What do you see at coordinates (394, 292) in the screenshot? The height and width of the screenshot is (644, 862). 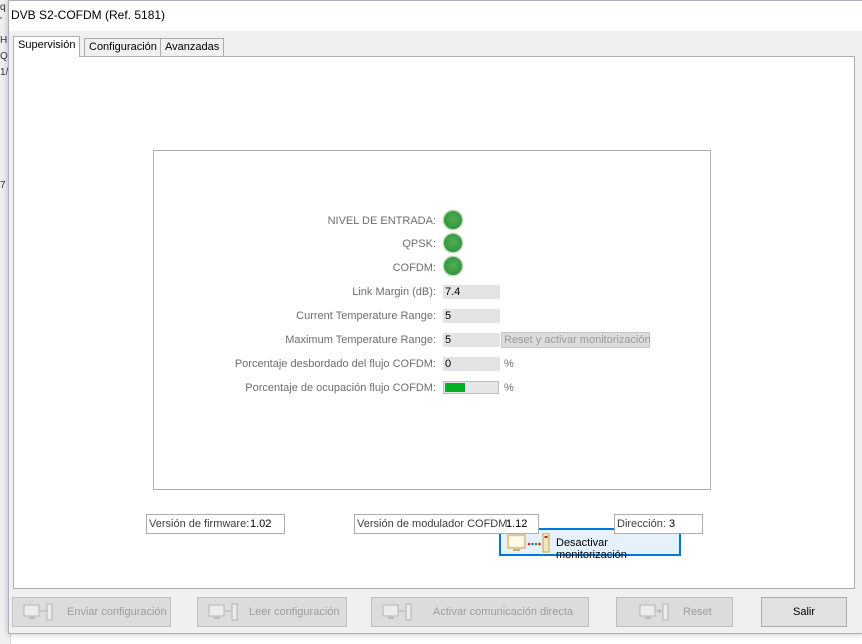 I see `link-margin-label: Link Margin (dB):` at bounding box center [394, 292].